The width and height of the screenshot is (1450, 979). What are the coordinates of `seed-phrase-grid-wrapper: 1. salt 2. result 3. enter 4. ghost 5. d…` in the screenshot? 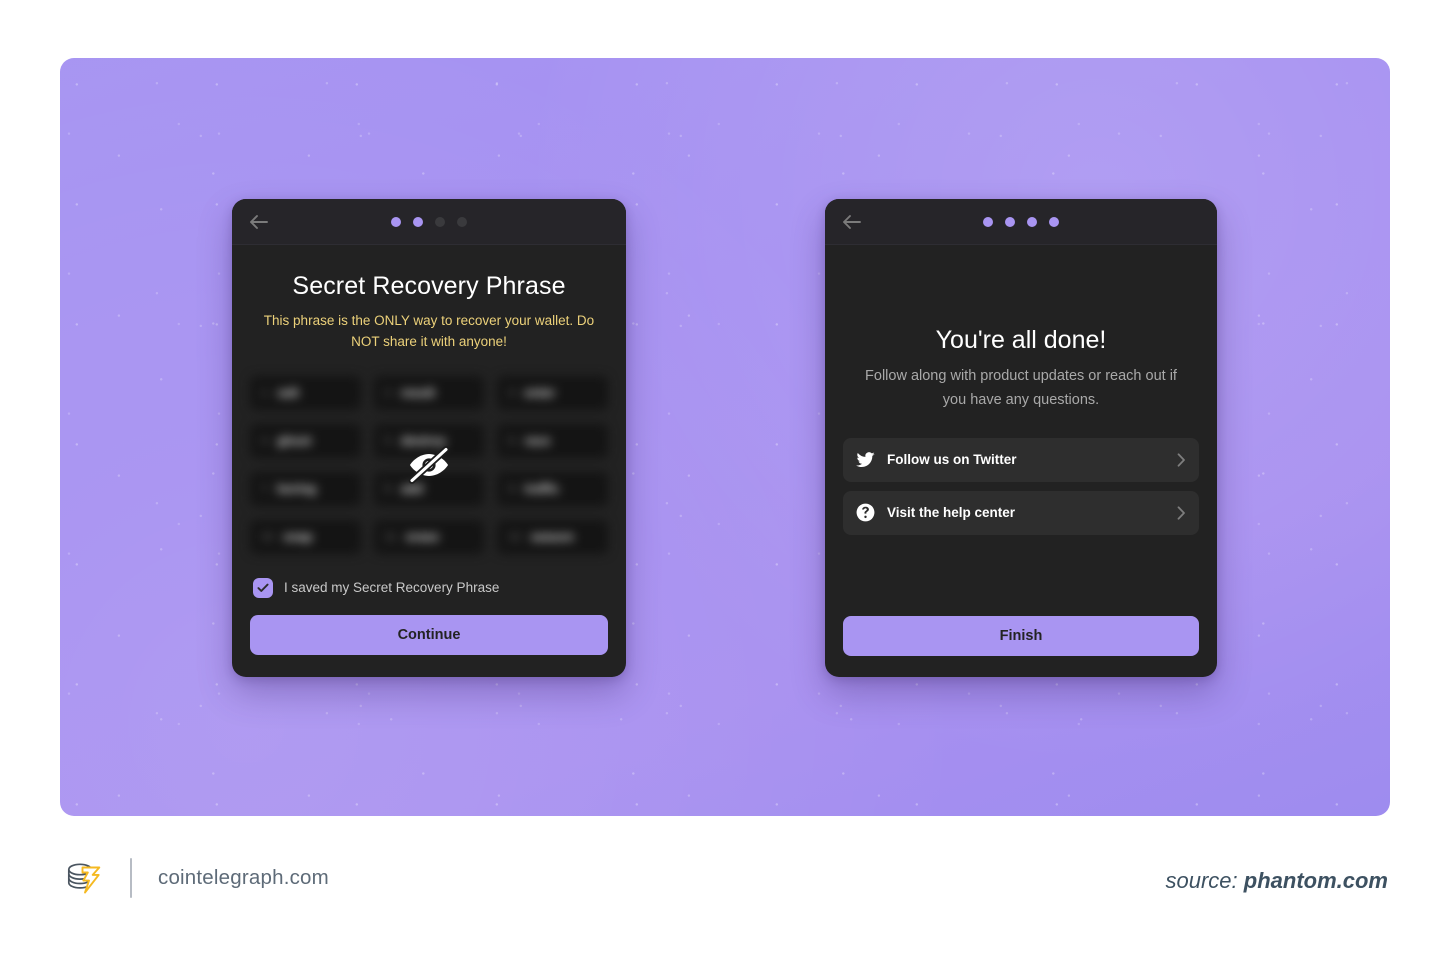 It's located at (429, 464).